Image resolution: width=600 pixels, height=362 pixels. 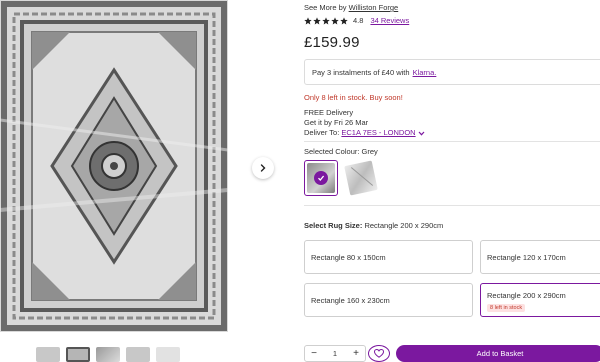 What do you see at coordinates (374, 7) in the screenshot?
I see `brand-link: Williston Forge` at bounding box center [374, 7].